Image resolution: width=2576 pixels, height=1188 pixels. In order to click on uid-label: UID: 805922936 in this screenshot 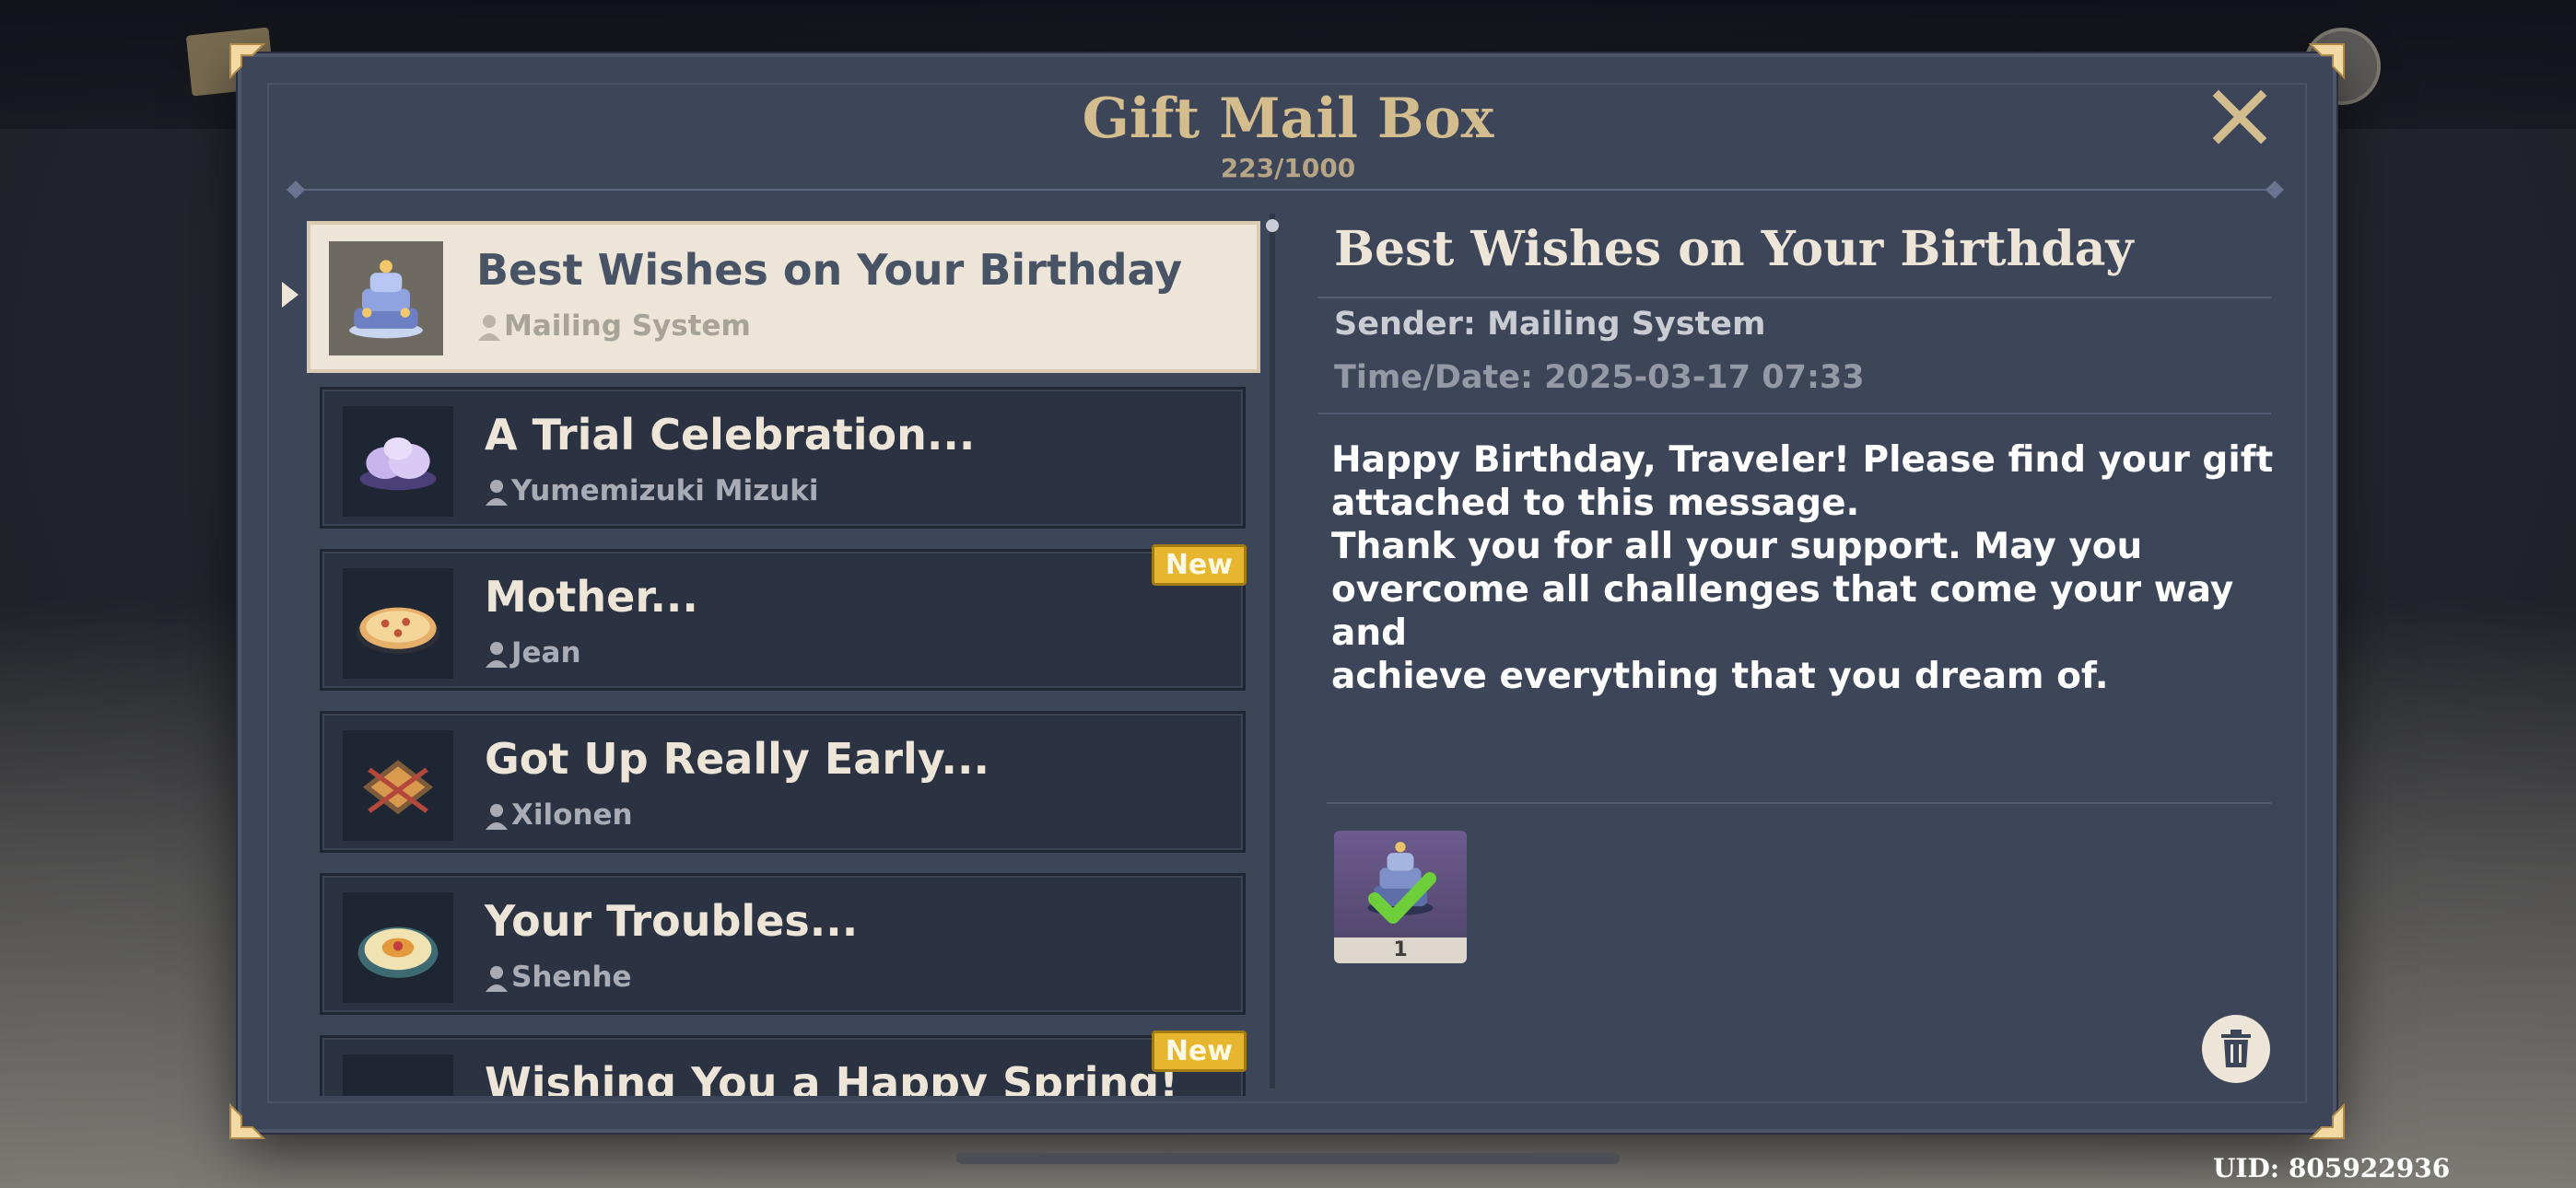, I will do `click(2332, 1168)`.